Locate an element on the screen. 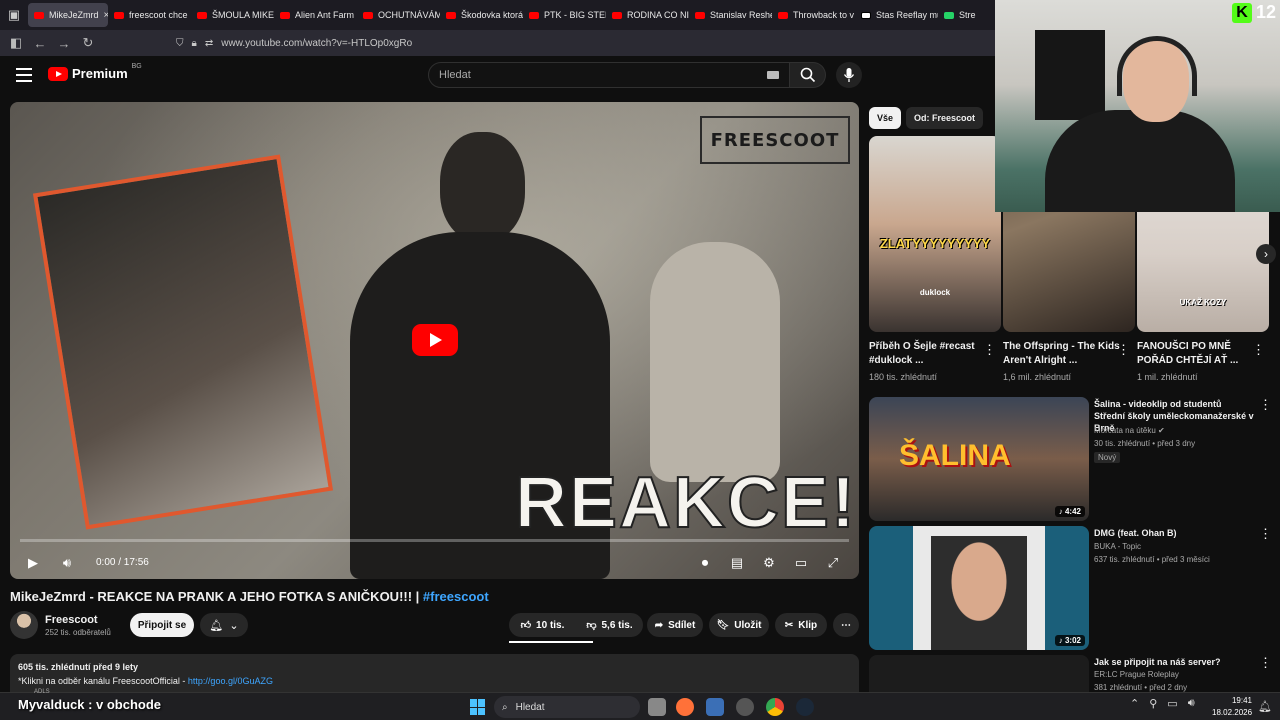  description-link: http://goo.gl/0GuAZG is located at coordinates (230, 681).